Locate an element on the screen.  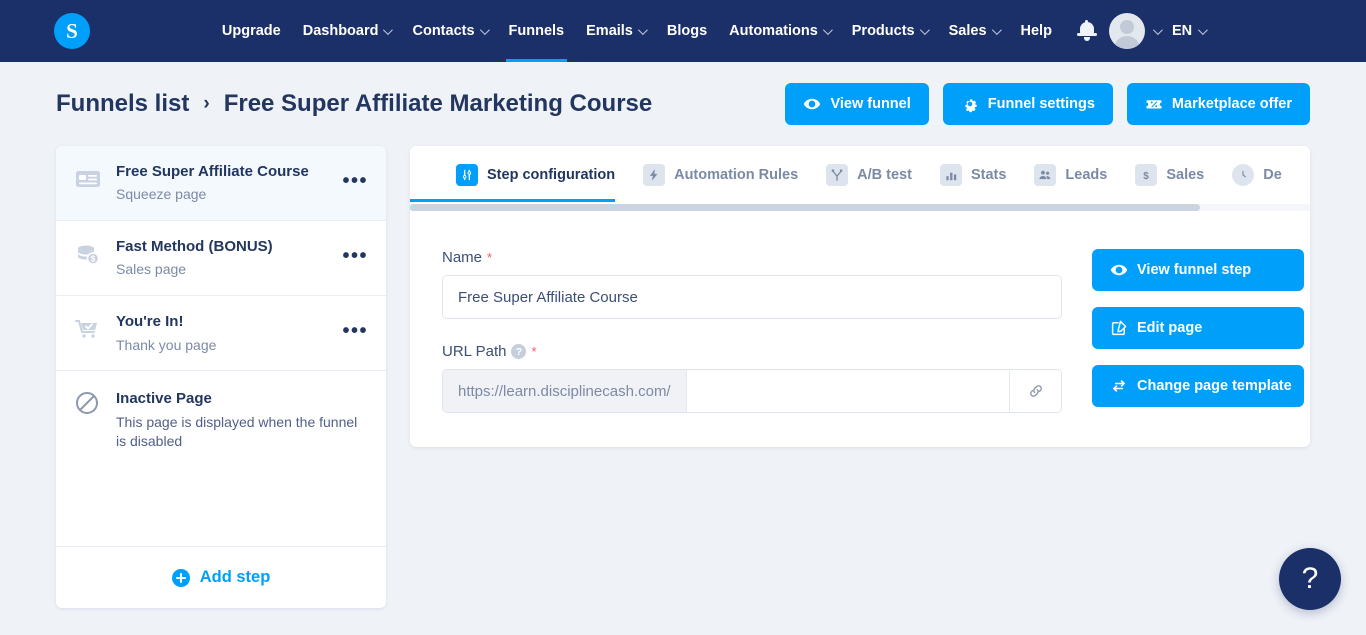
tab-ab-test: A/B test is located at coordinates (869, 175).